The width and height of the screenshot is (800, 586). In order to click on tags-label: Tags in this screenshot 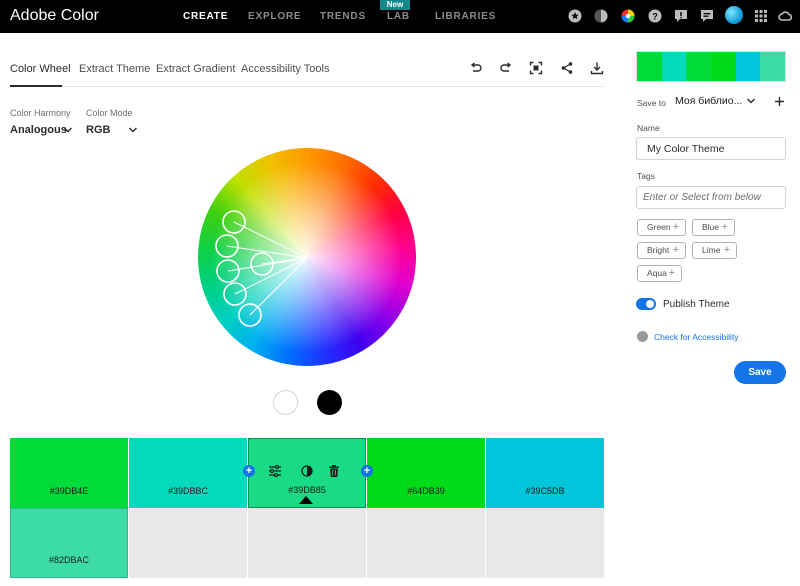, I will do `click(646, 176)`.